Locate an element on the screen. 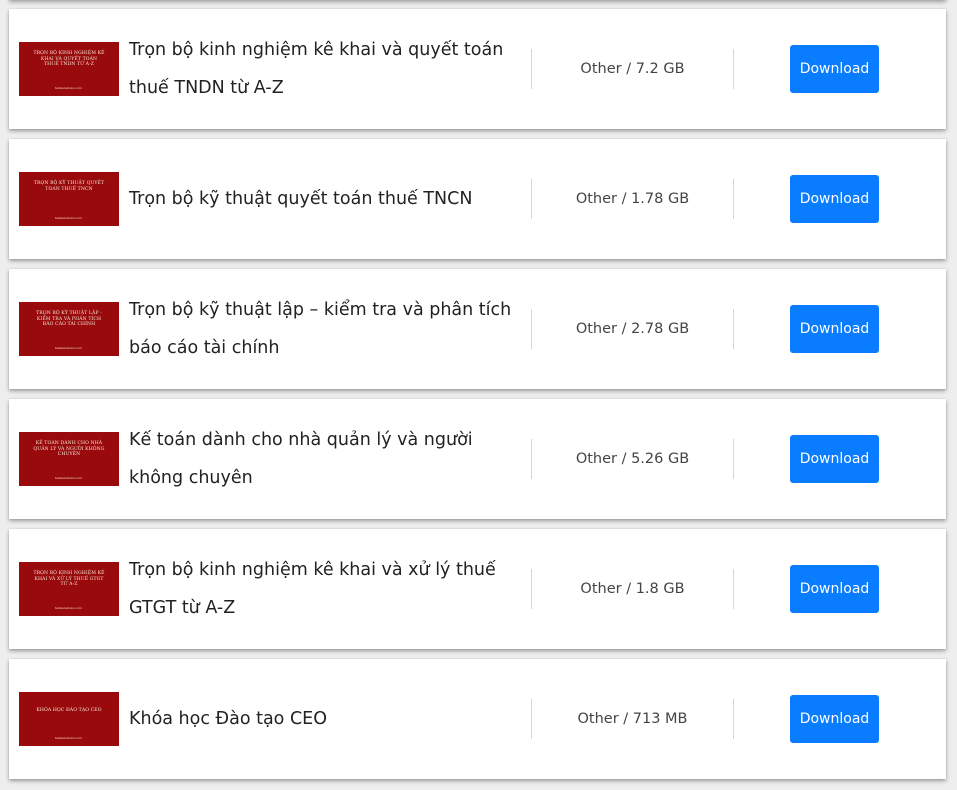 This screenshot has height=790, width=957. item-title: Trọn bộ kỹ thuật quyết toán thuế TNCN is located at coordinates (324, 199).